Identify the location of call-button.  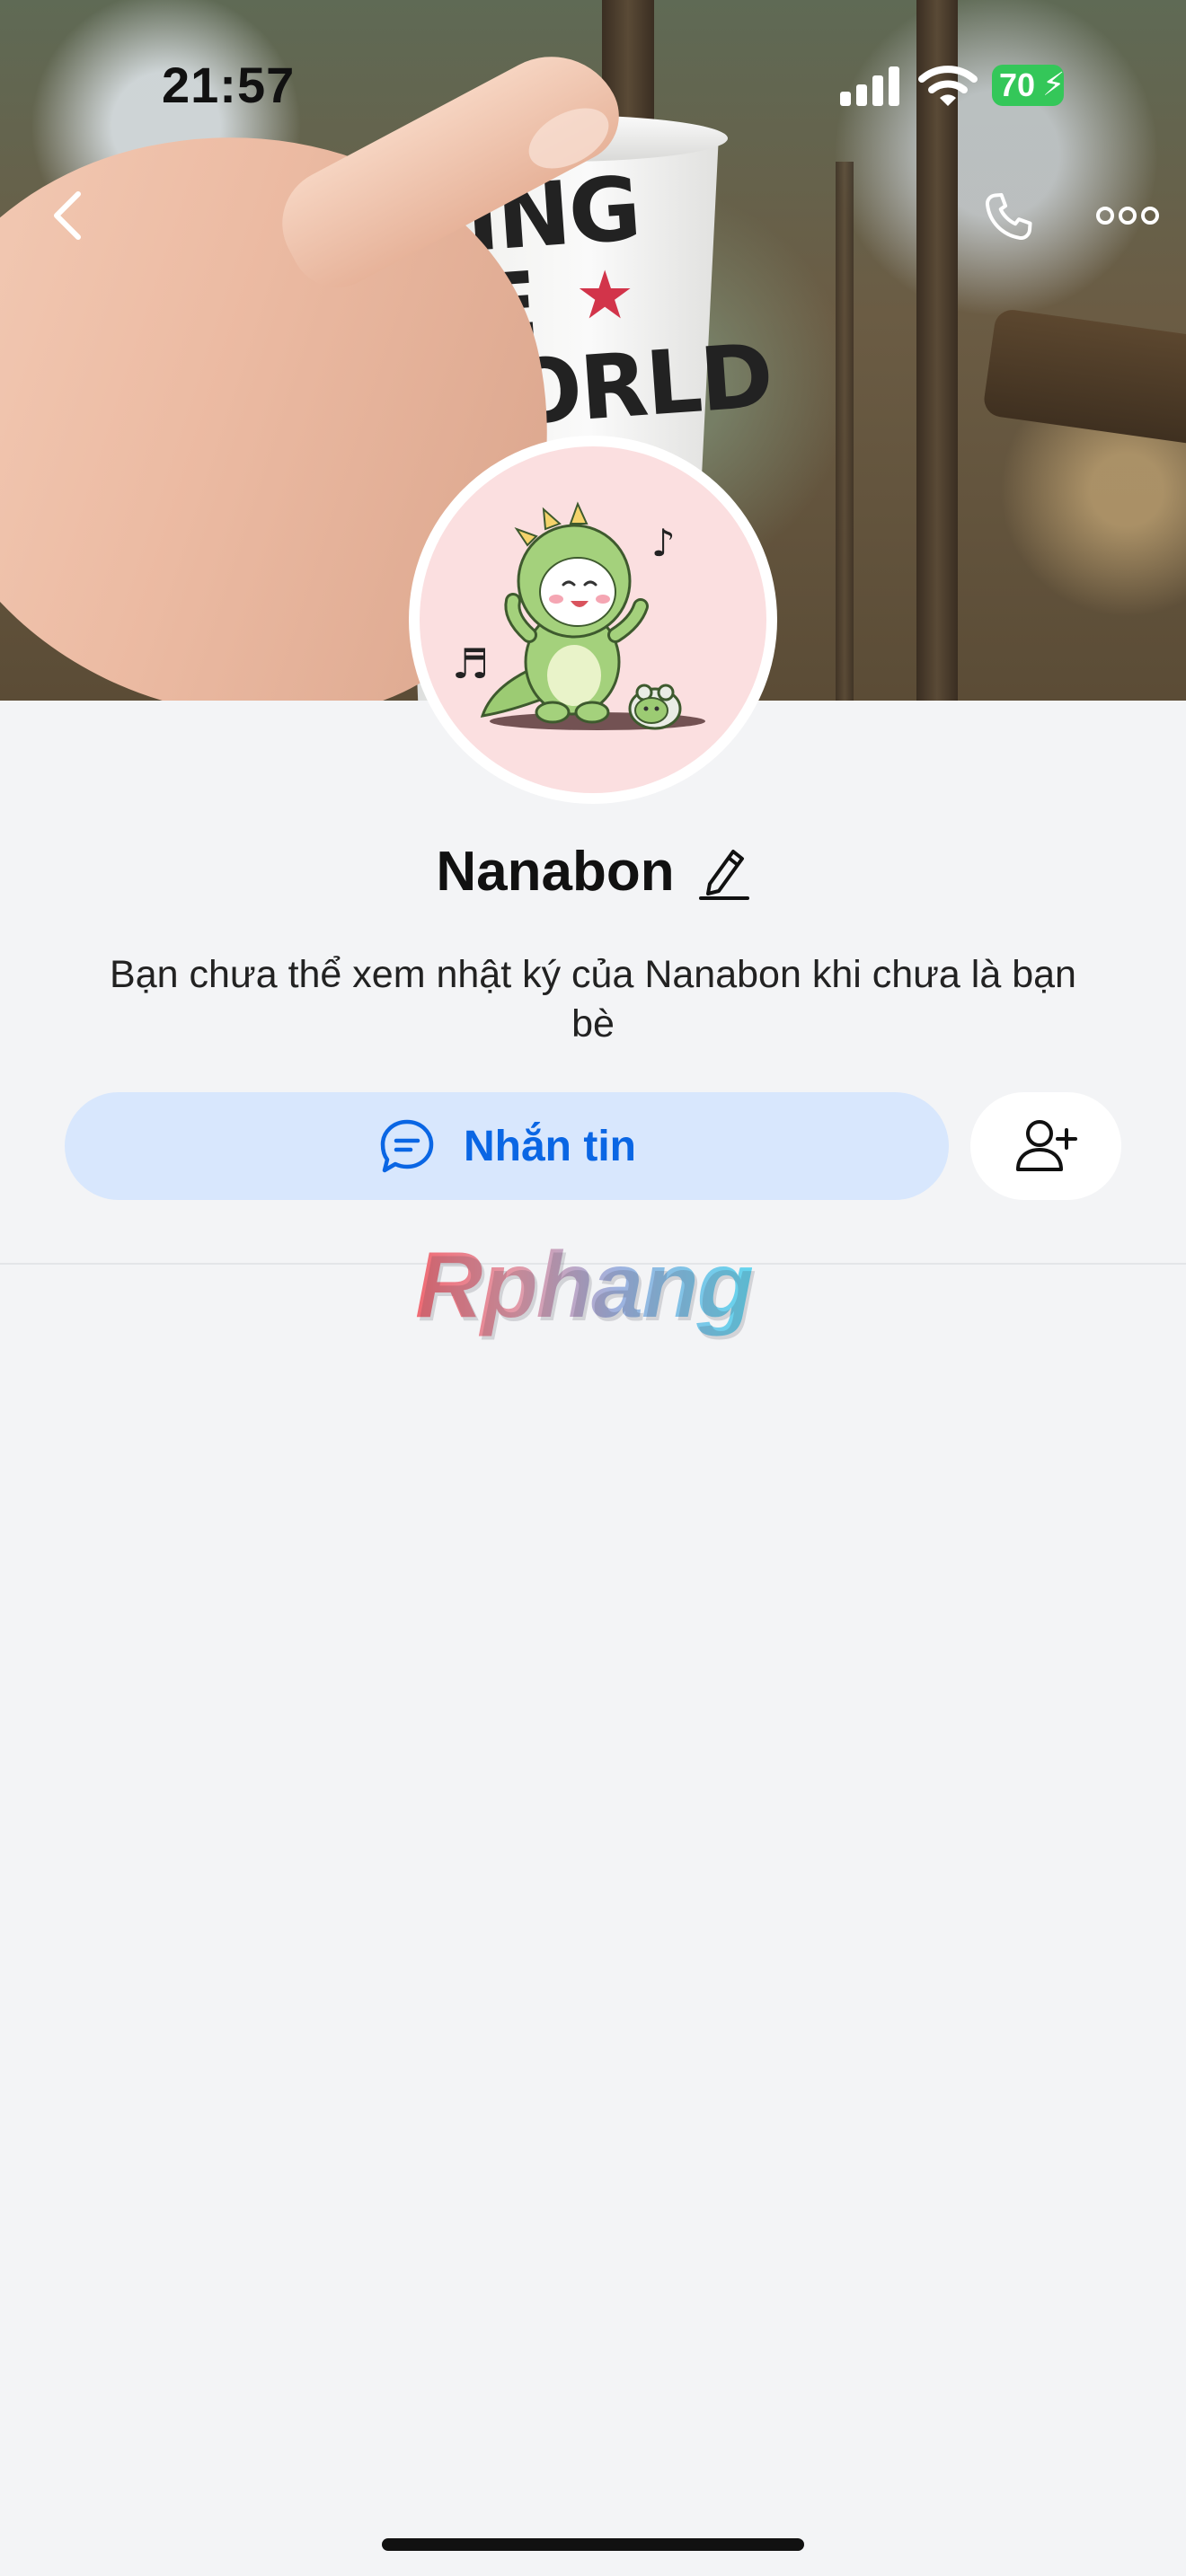
(1008, 217).